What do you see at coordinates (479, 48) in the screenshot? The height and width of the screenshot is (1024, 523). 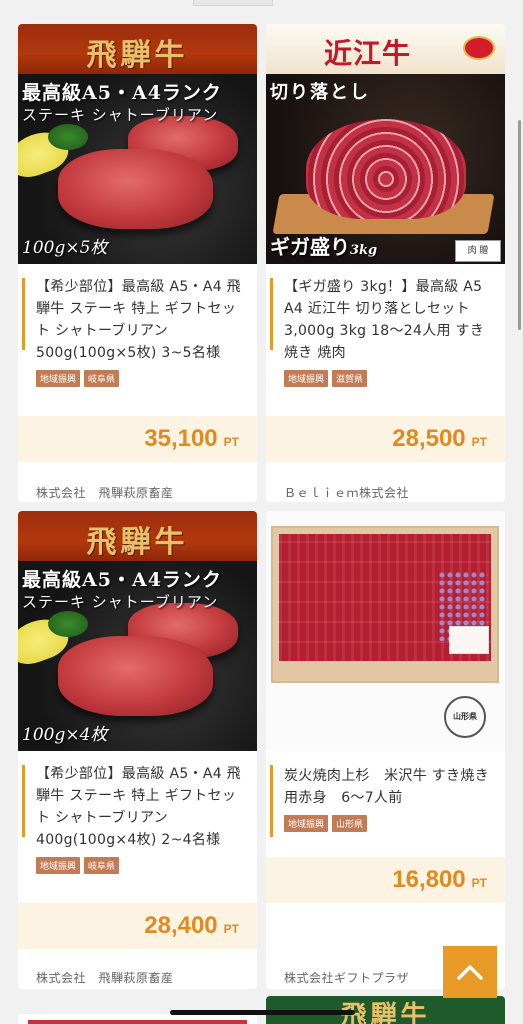 I see `brand-badge-icon` at bounding box center [479, 48].